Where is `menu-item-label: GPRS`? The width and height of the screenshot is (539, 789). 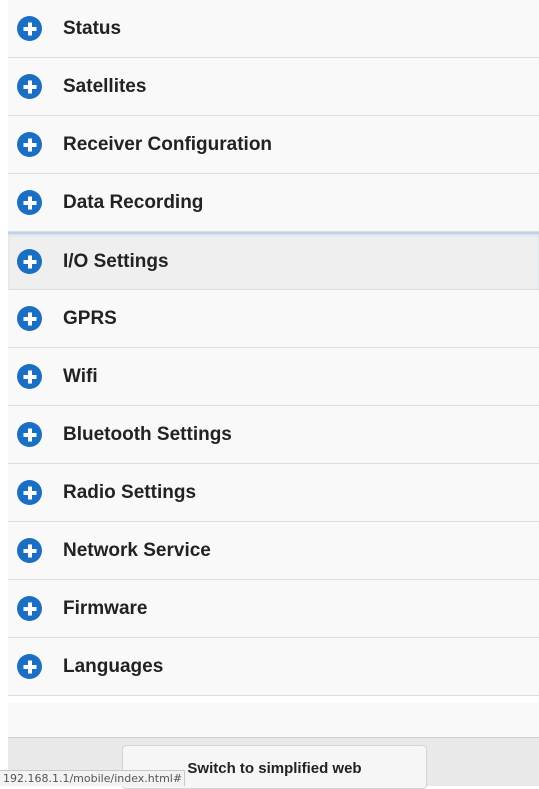
menu-item-label: GPRS is located at coordinates (90, 318).